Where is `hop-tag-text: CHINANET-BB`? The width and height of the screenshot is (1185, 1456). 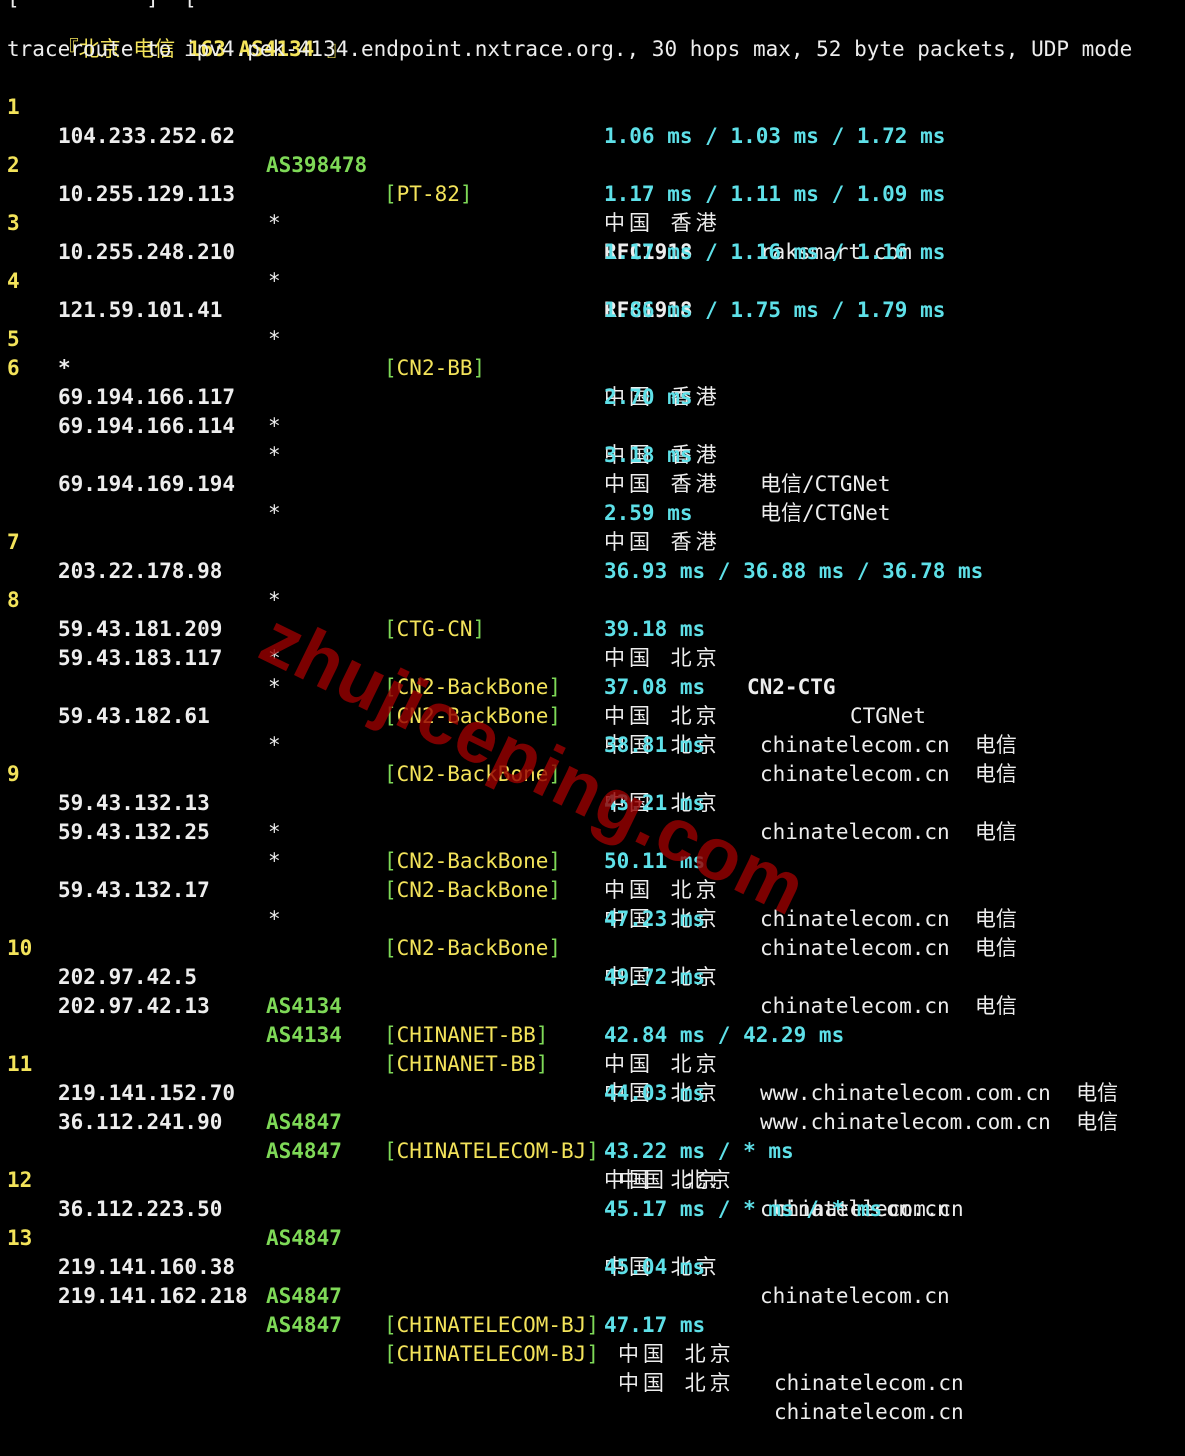 hop-tag-text: CHINANET-BB is located at coordinates (466, 1035).